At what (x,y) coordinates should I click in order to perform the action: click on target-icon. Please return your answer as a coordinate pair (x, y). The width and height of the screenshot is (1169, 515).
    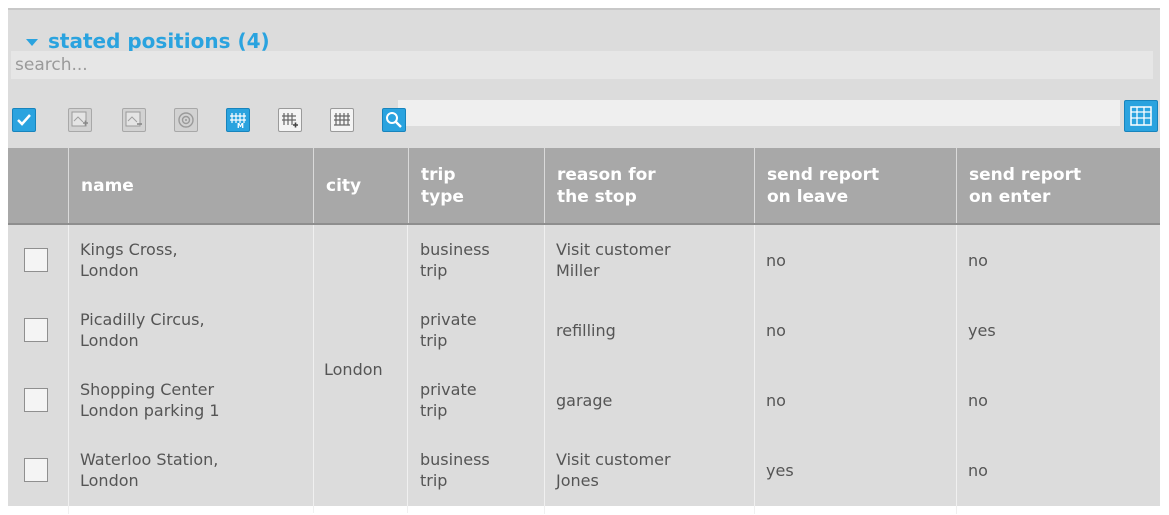
    Looking at the image, I should click on (186, 120).